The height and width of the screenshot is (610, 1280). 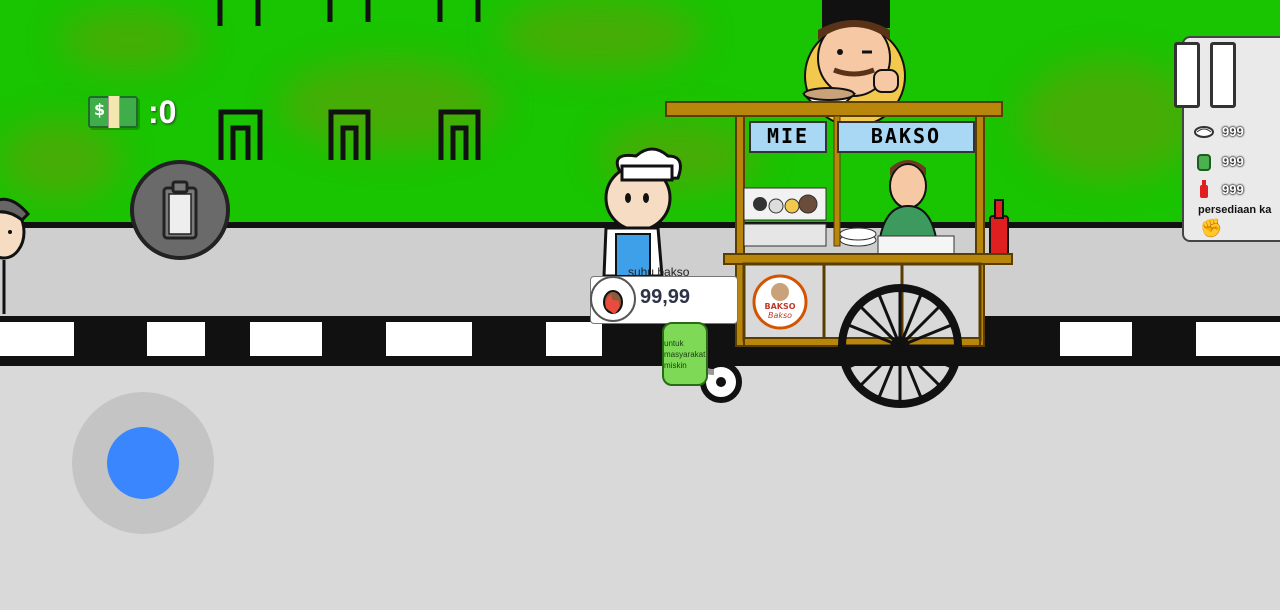 What do you see at coordinates (788, 136) in the screenshot?
I see `cart-sign-mie: MIE` at bounding box center [788, 136].